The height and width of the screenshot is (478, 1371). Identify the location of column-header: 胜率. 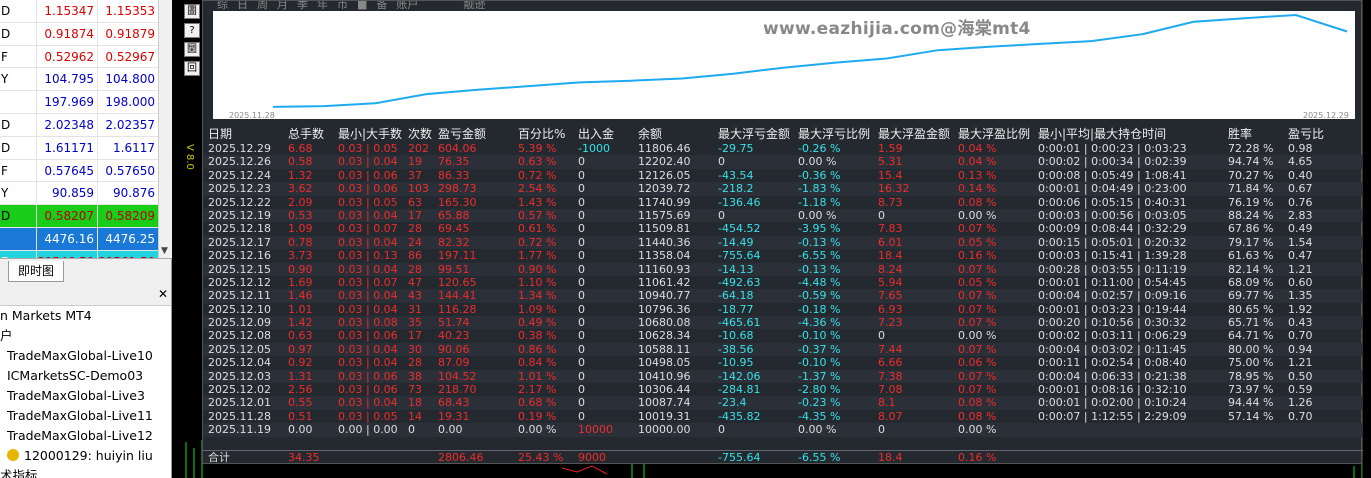
(1240, 134).